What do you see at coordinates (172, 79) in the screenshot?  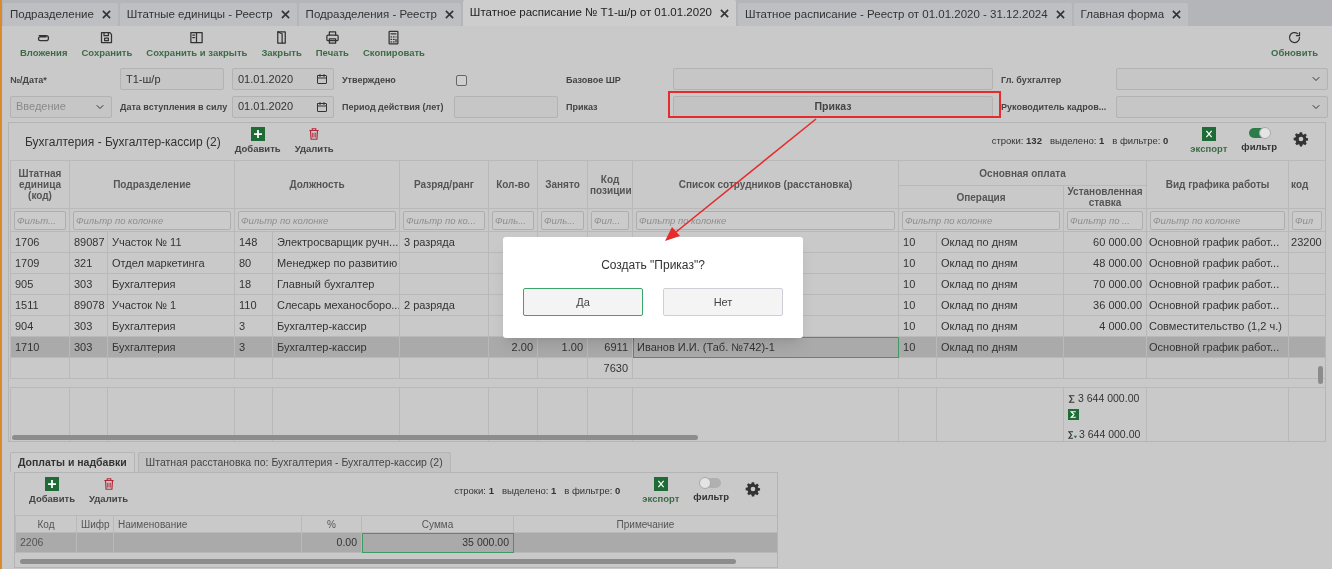 I see `input-field: Т1-ш/р` at bounding box center [172, 79].